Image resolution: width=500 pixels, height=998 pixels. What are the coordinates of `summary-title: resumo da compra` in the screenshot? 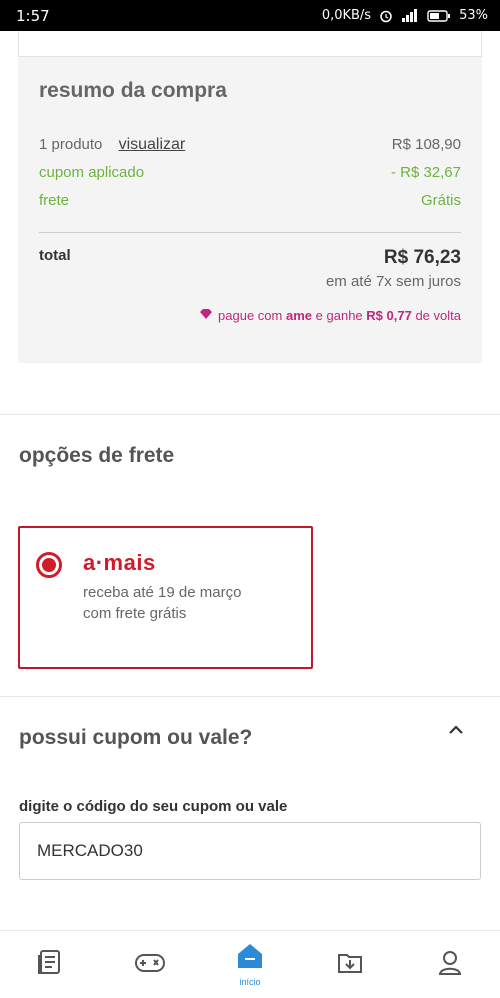 It's located at (133, 90).